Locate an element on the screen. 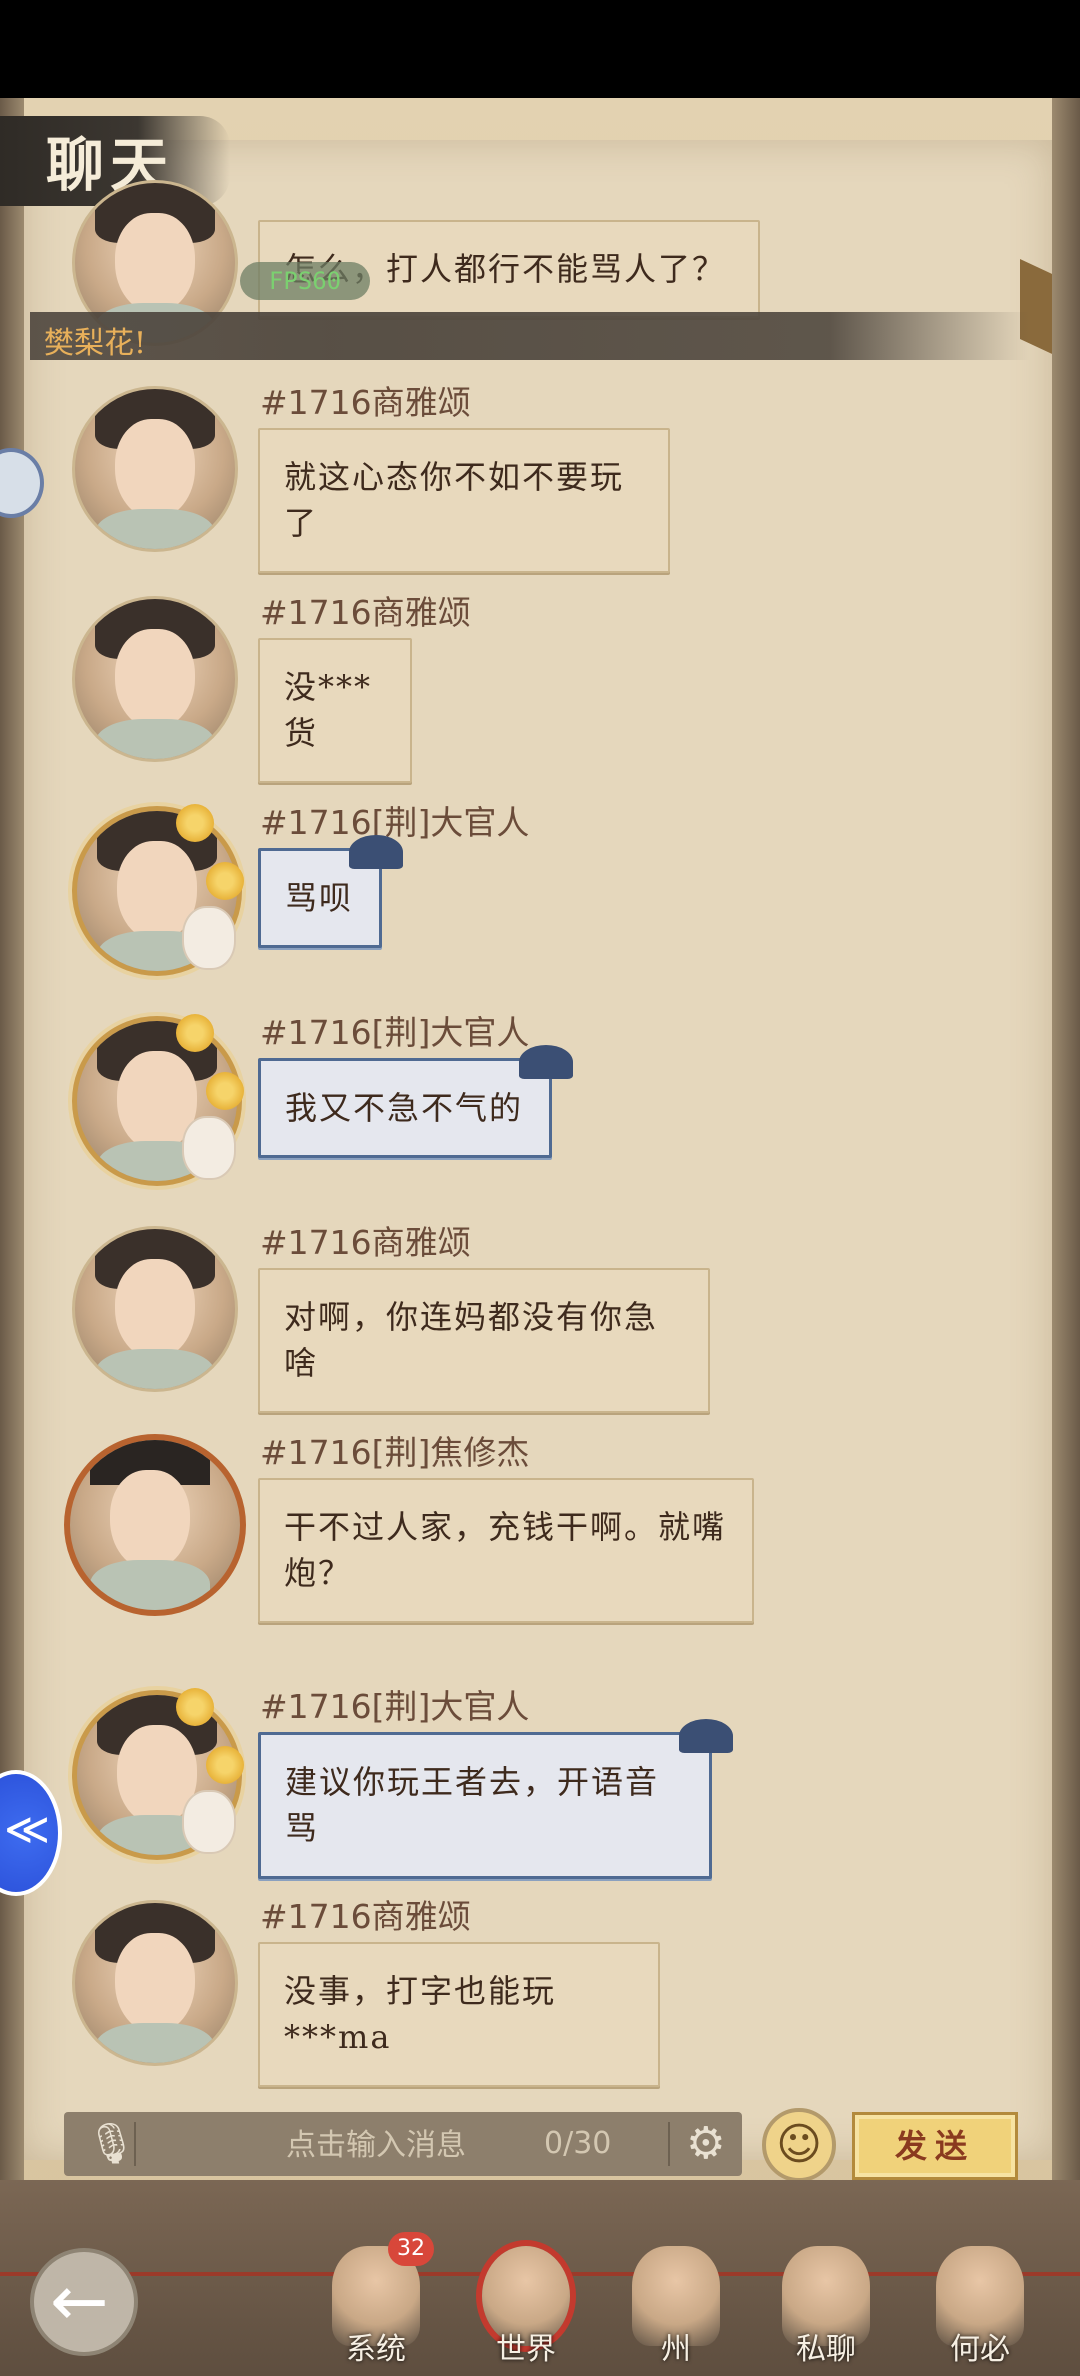 This screenshot has width=1080, height=2376. message-bubble: 骂呗 is located at coordinates (330, 892).